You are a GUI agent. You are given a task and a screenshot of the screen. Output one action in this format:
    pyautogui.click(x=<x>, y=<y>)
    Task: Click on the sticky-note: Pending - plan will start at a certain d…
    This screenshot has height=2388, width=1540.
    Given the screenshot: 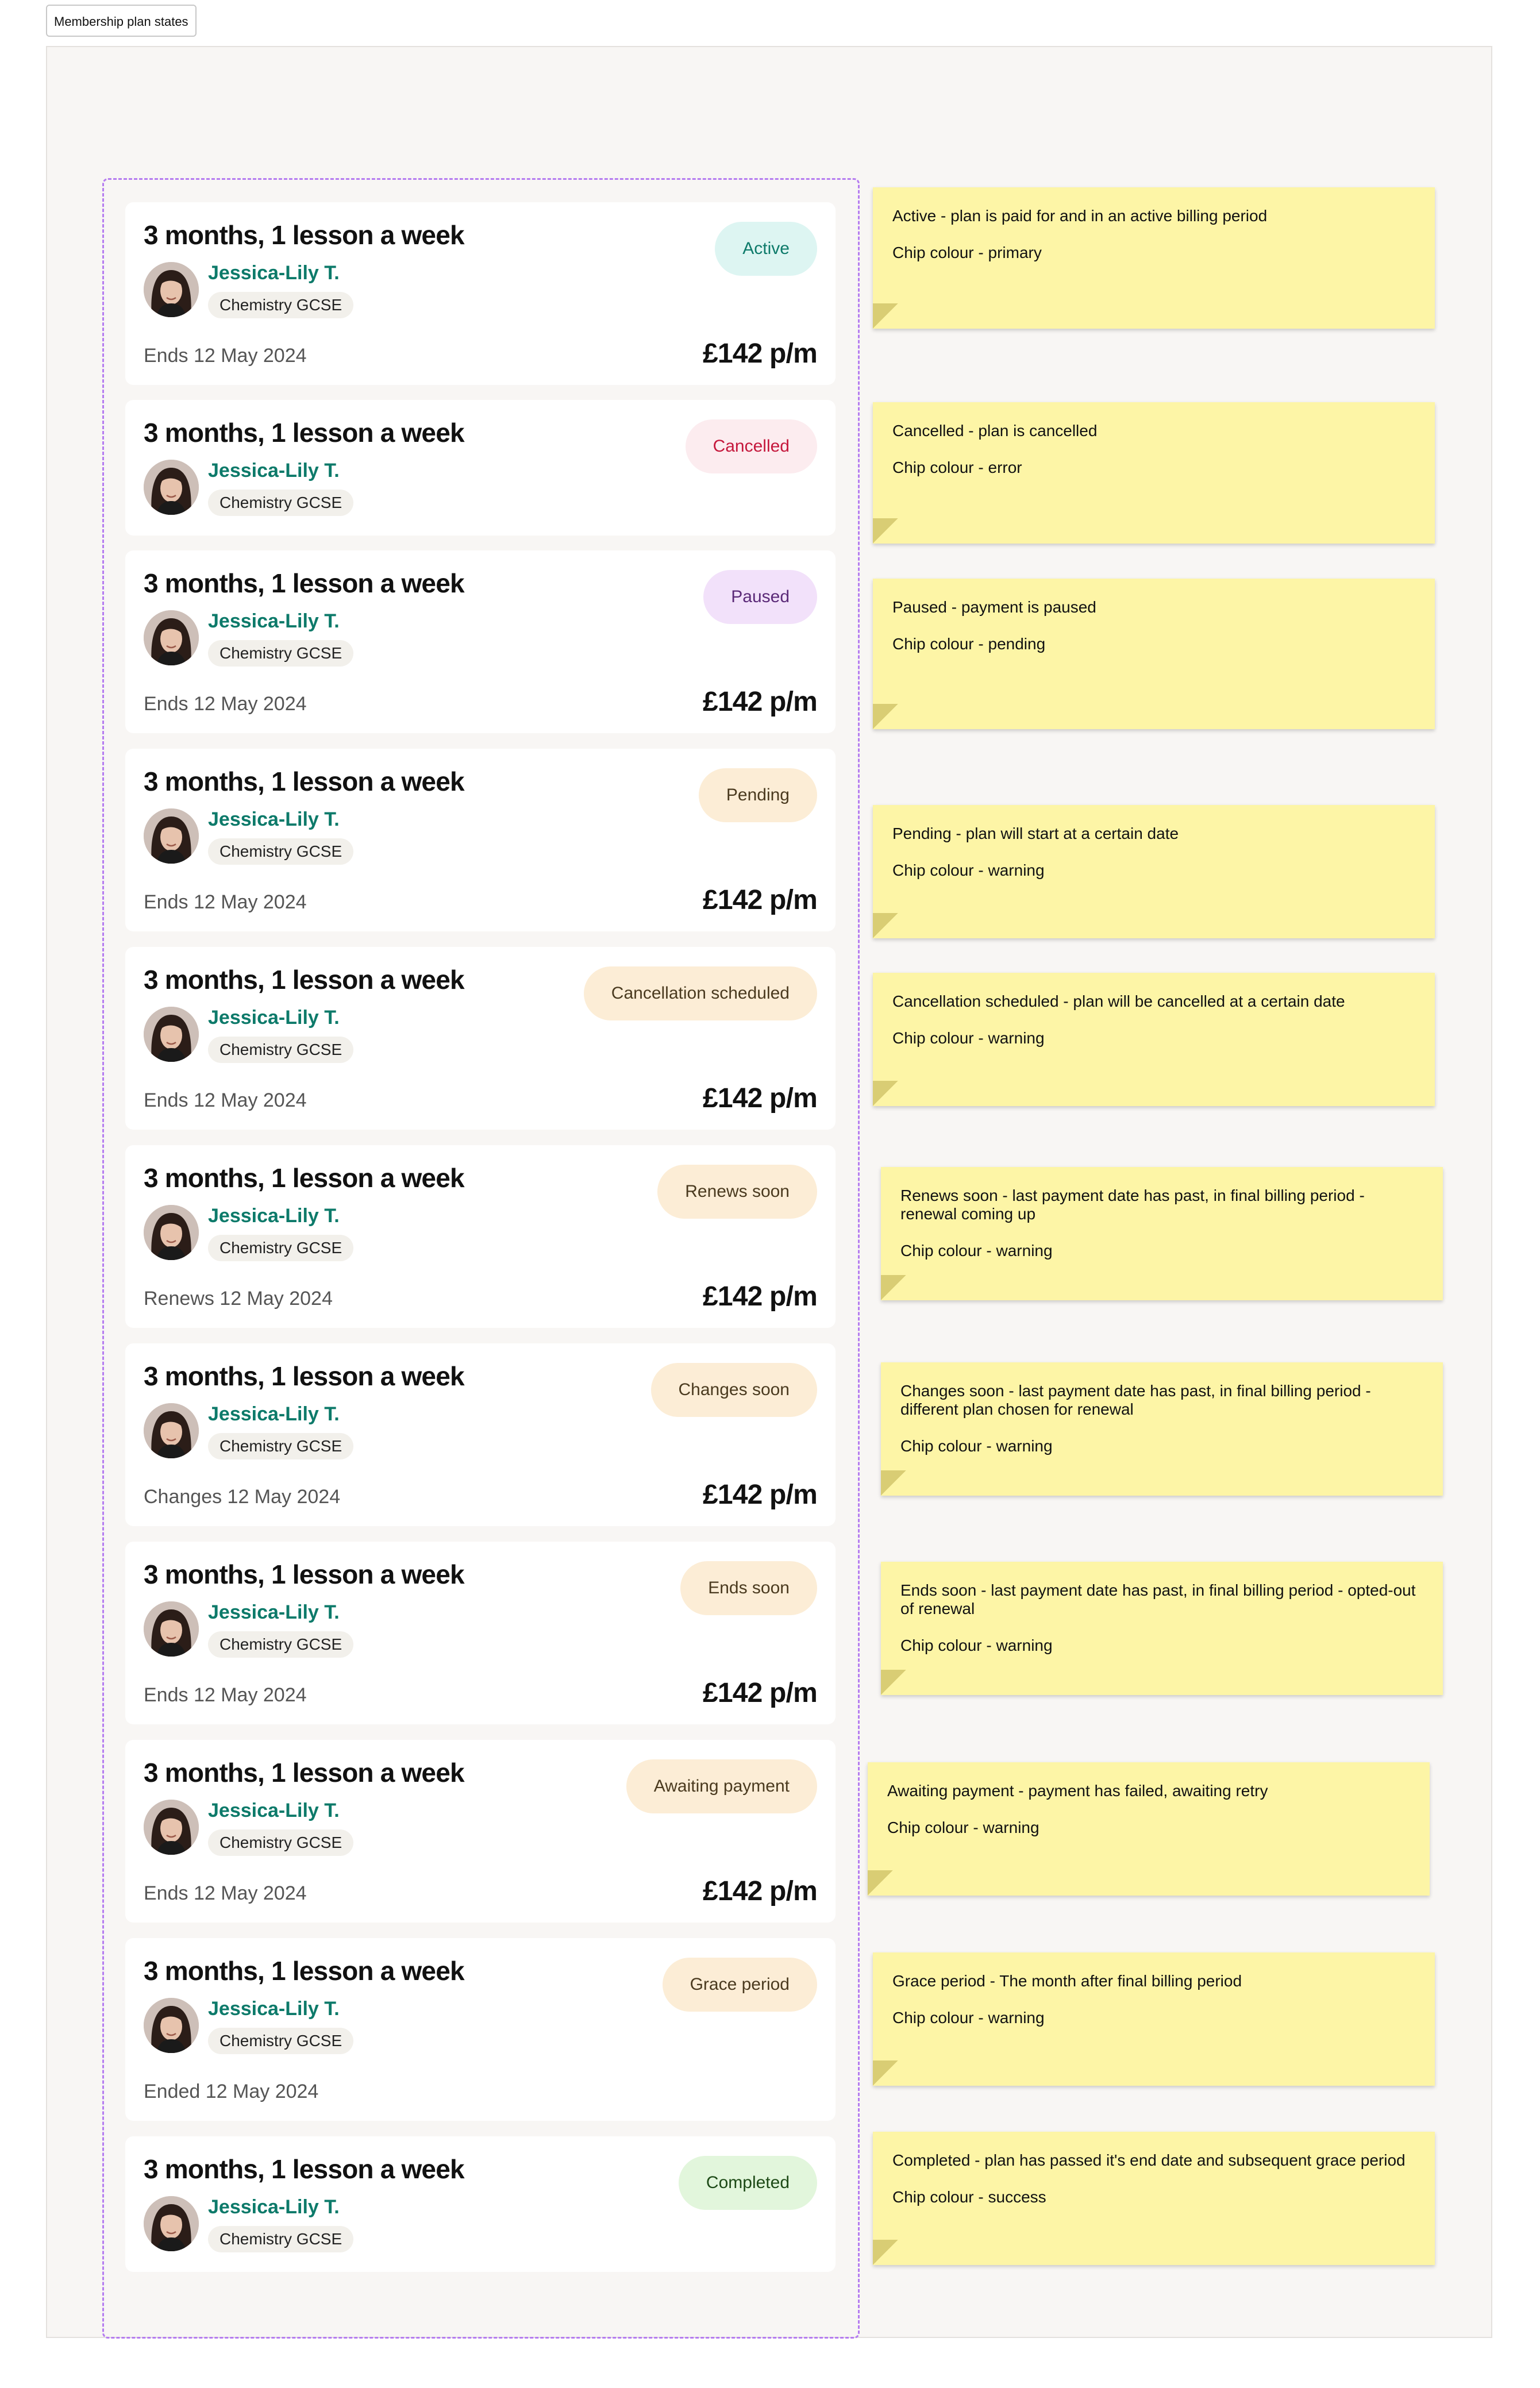 What is the action you would take?
    pyautogui.click(x=1154, y=871)
    